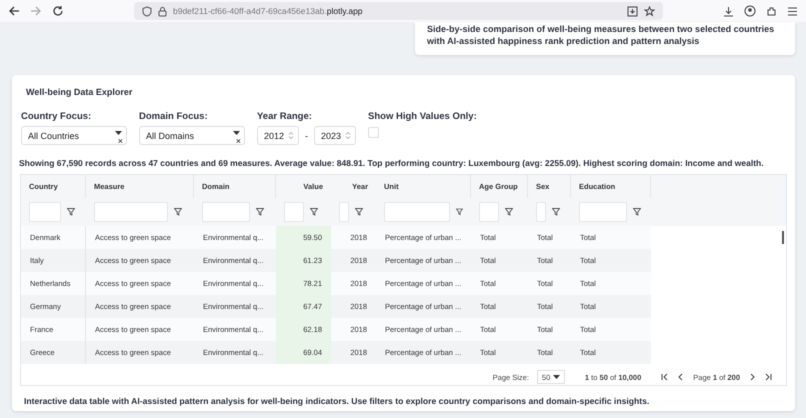 The image size is (806, 418). I want to click on last-page-icon, so click(768, 377).